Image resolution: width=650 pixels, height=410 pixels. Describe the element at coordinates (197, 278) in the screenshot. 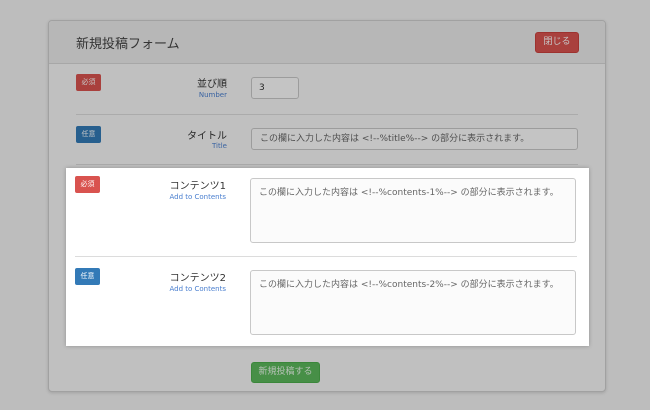

I see `field-label-contents-2: コンテンツ2` at that location.